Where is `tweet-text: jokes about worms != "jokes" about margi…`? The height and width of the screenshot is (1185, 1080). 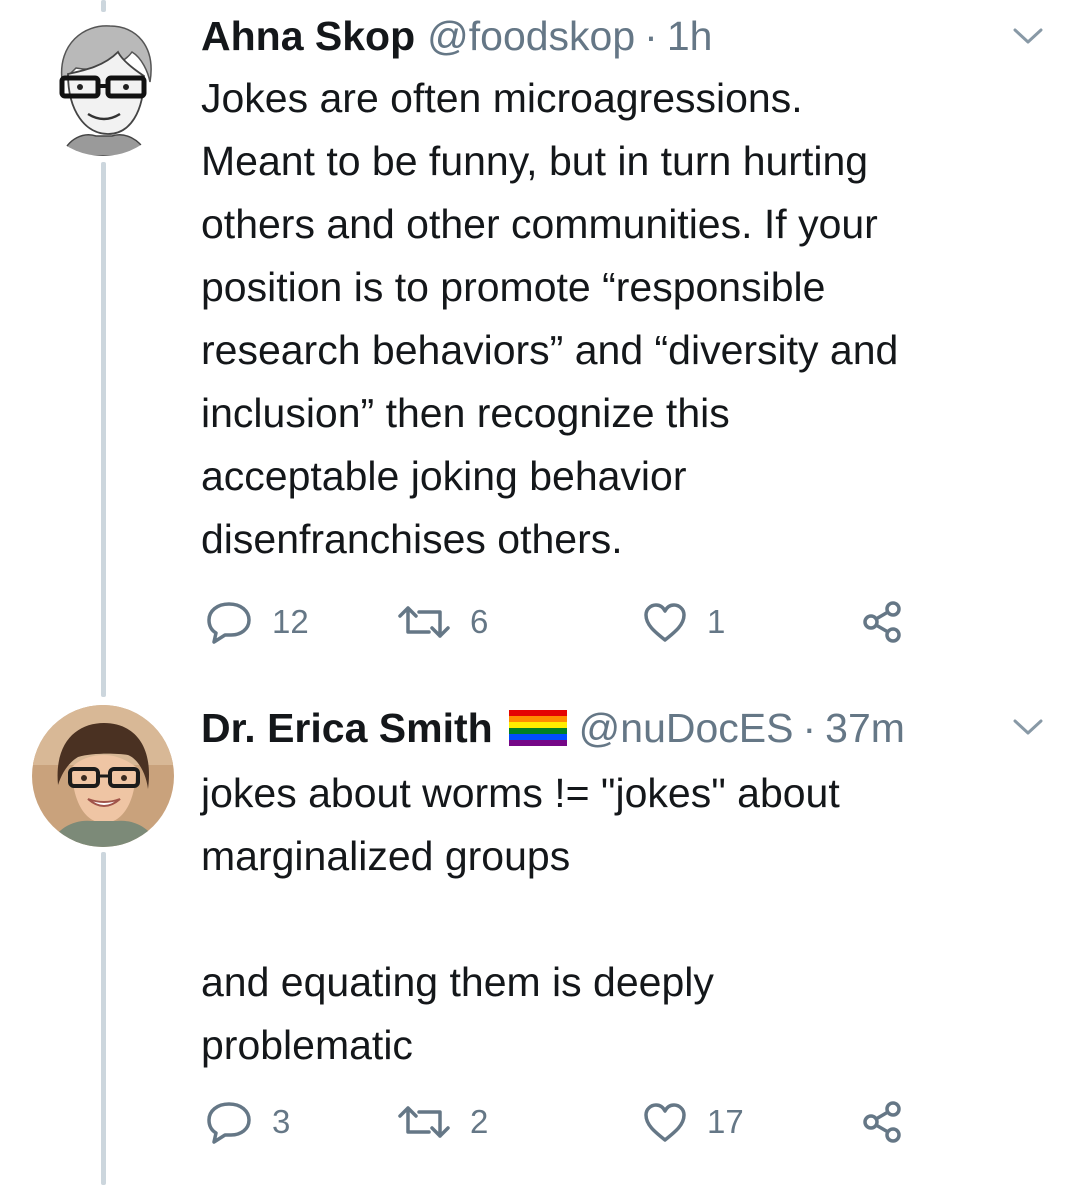
tweet-text: jokes about worms != "jokes" about margi… is located at coordinates (520, 919).